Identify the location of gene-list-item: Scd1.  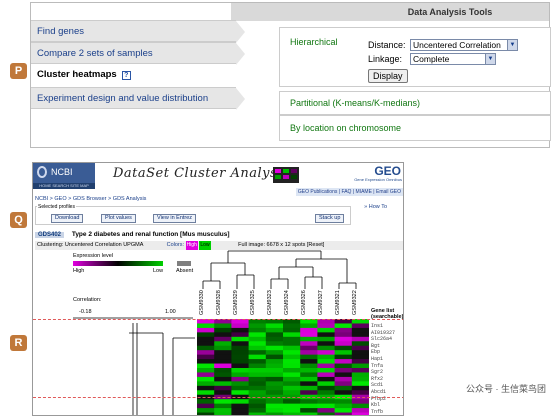
(377, 385).